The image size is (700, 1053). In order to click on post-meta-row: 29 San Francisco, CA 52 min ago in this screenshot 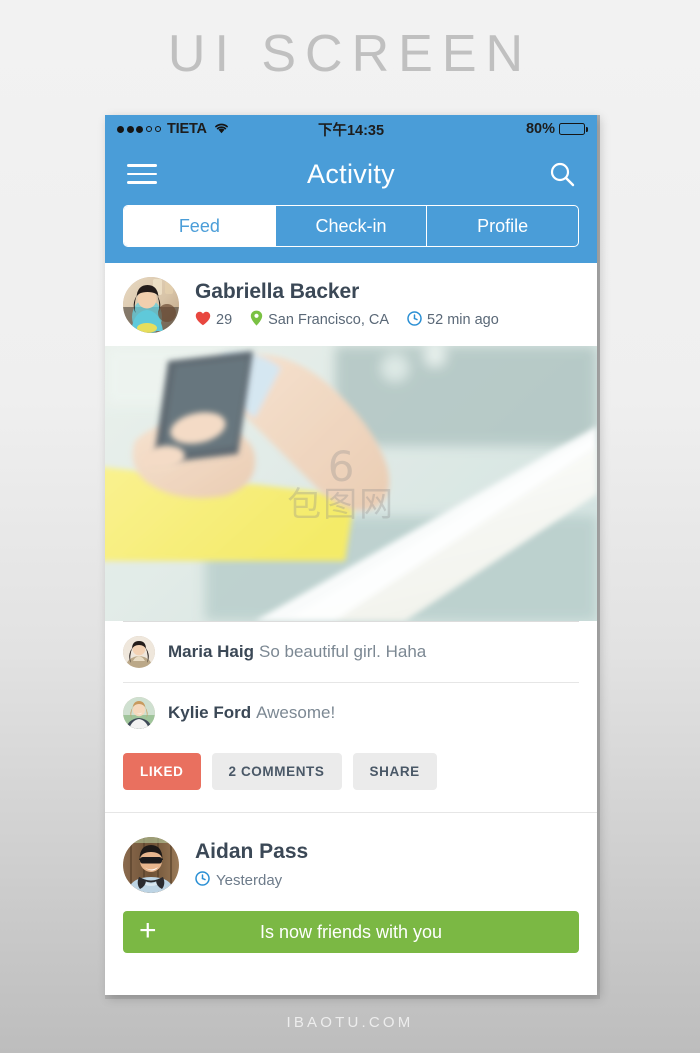, I will do `click(347, 320)`.